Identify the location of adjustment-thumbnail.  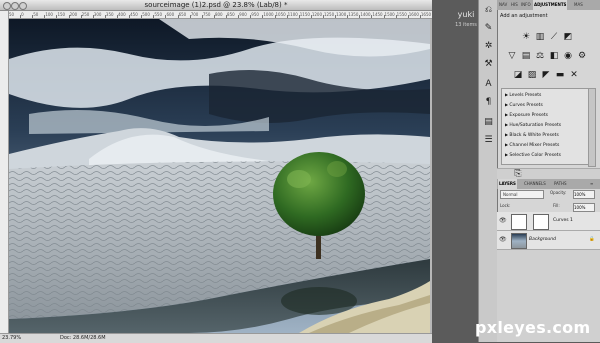
(519, 222).